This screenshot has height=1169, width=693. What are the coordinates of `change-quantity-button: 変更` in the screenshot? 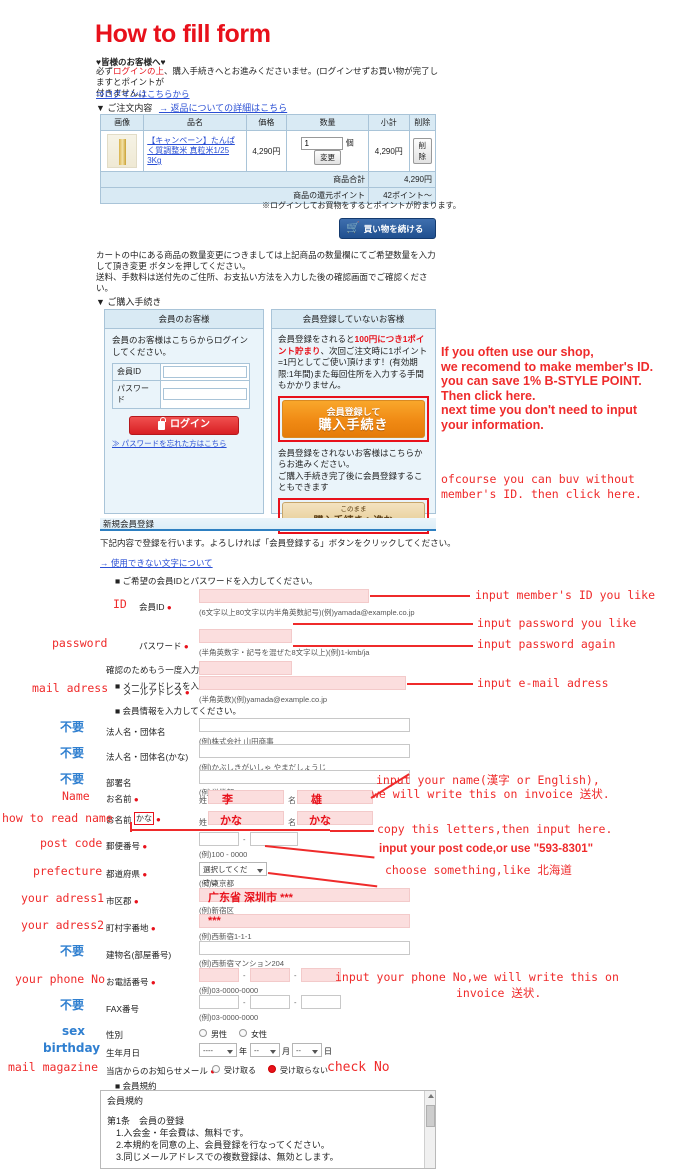 It's located at (328, 157).